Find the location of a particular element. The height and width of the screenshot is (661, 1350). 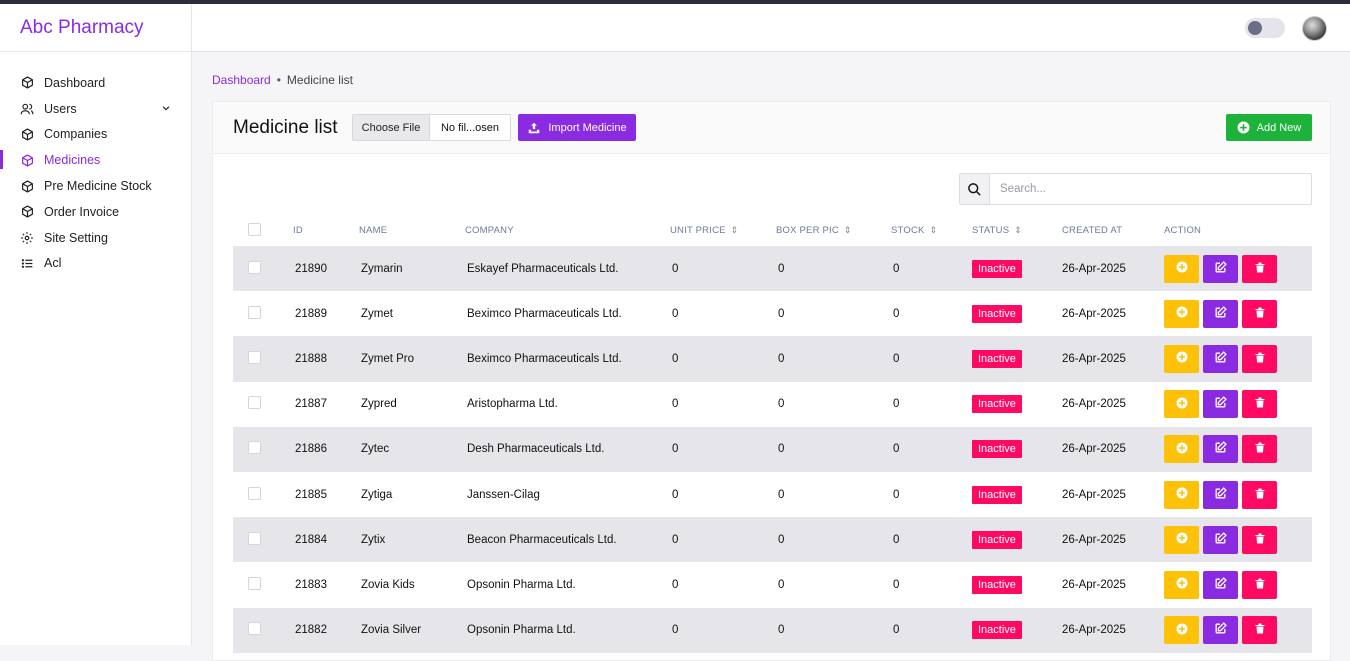

cell-name: Zypred is located at coordinates (379, 404).